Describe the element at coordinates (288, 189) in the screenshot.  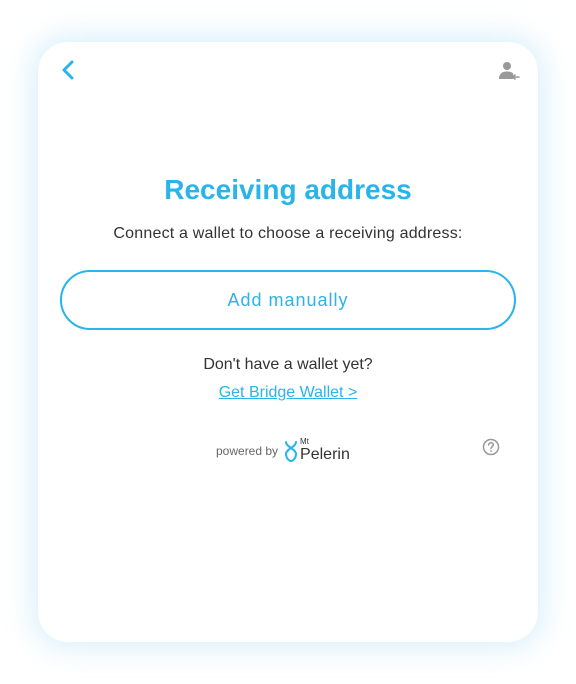
I see `page-title: Receiving address` at that location.